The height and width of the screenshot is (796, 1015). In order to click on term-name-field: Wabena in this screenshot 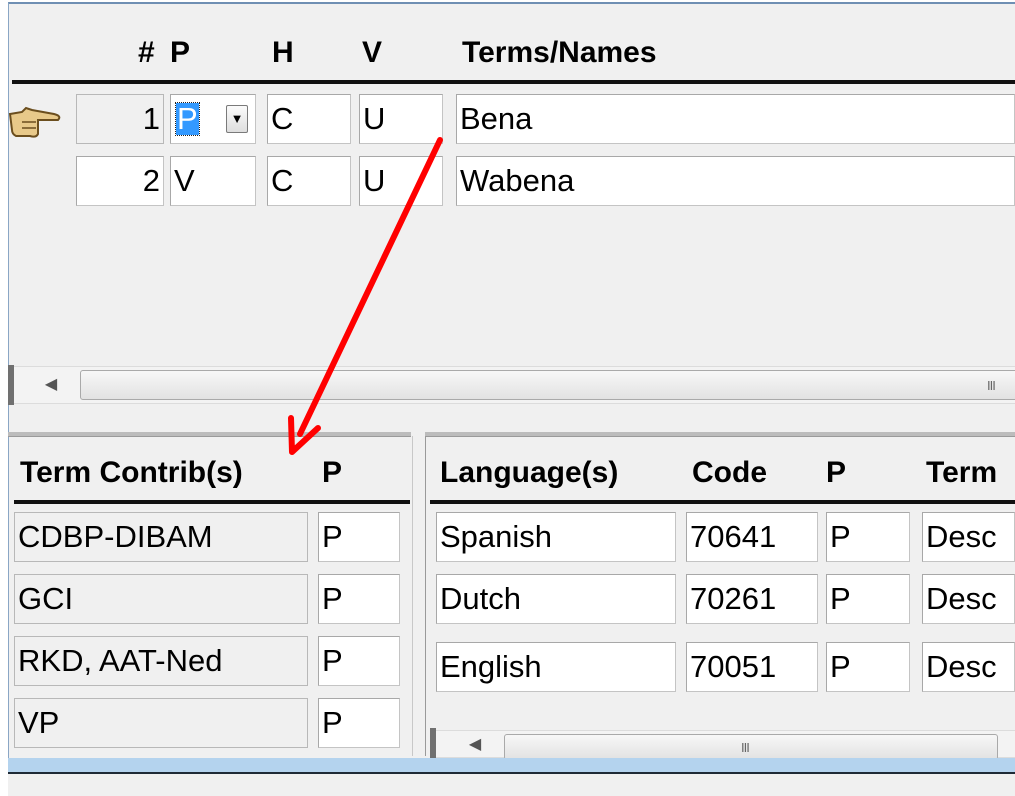, I will do `click(735, 181)`.